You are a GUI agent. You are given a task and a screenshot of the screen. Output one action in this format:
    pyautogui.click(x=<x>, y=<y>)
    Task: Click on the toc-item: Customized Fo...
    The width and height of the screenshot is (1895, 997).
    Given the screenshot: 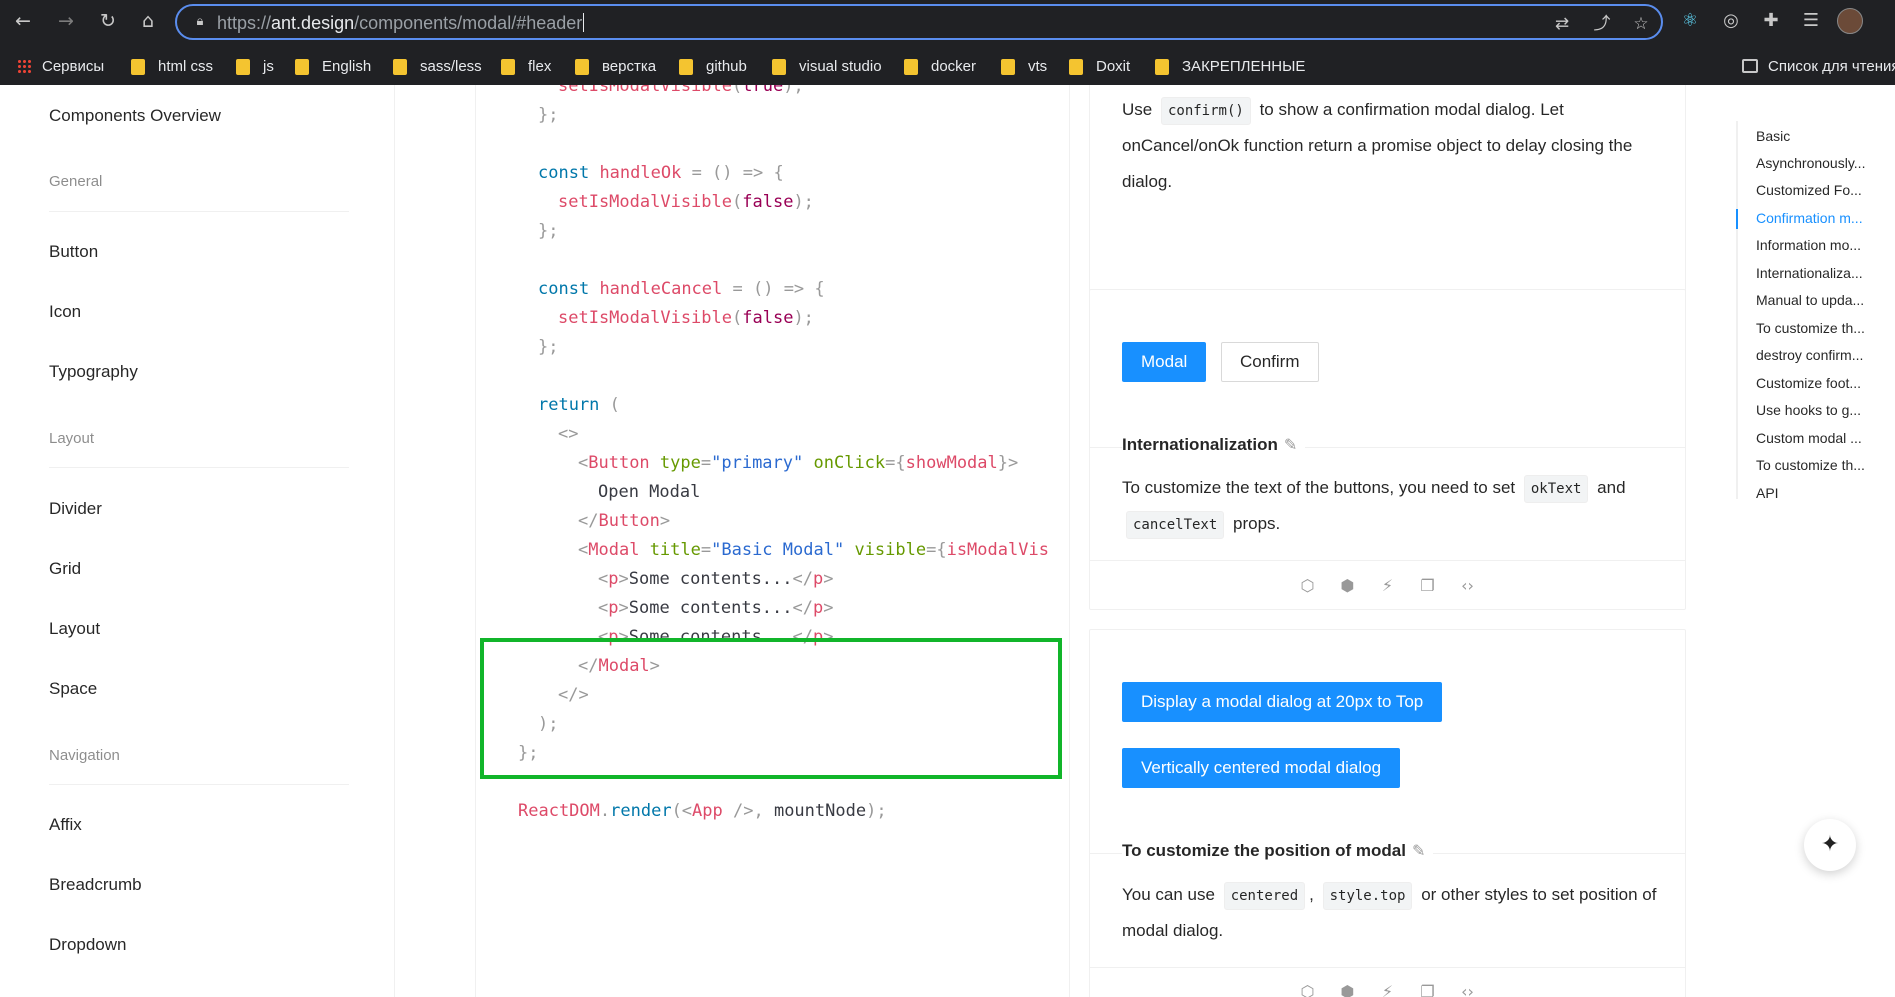 What is the action you would take?
    pyautogui.click(x=1825, y=190)
    